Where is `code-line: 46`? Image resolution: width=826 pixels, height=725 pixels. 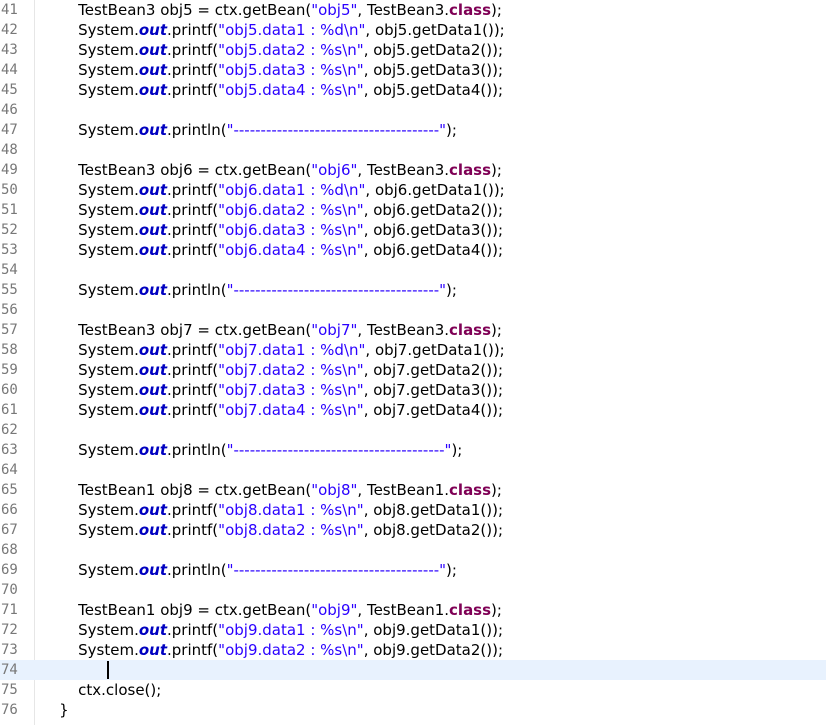 code-line: 46 is located at coordinates (413, 110).